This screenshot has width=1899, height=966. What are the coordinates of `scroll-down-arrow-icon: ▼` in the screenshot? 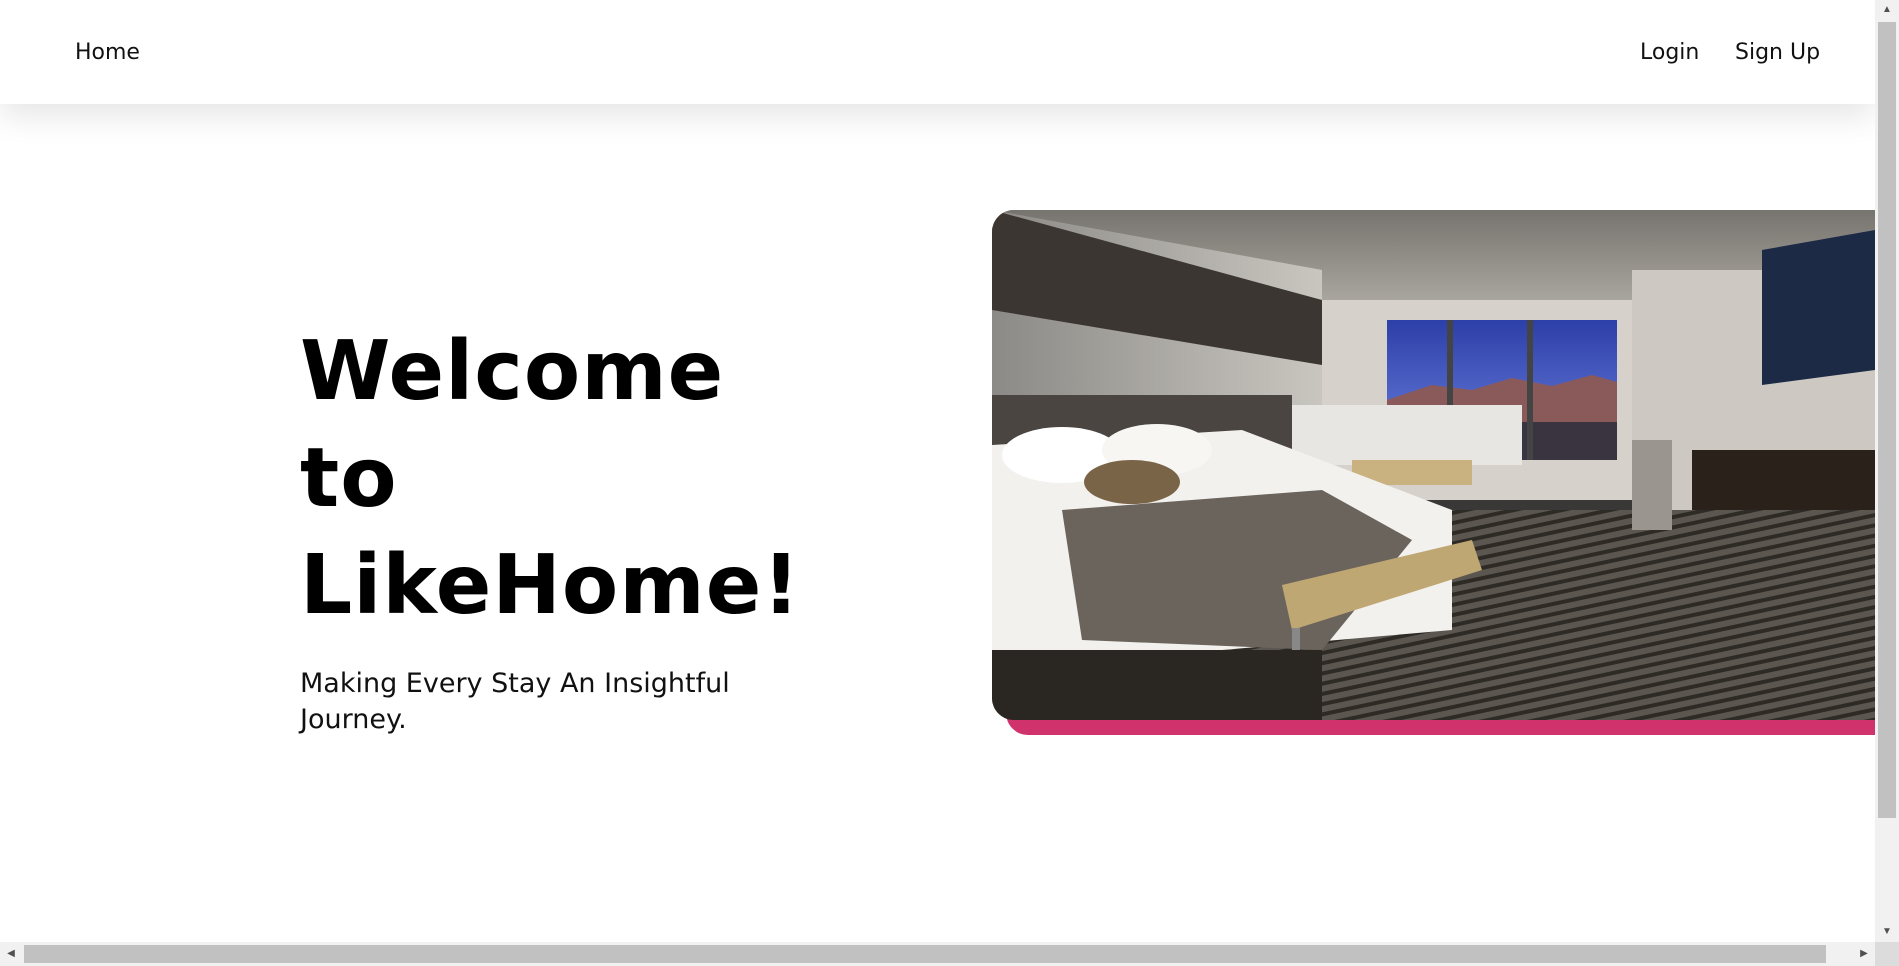 It's located at (1887, 932).